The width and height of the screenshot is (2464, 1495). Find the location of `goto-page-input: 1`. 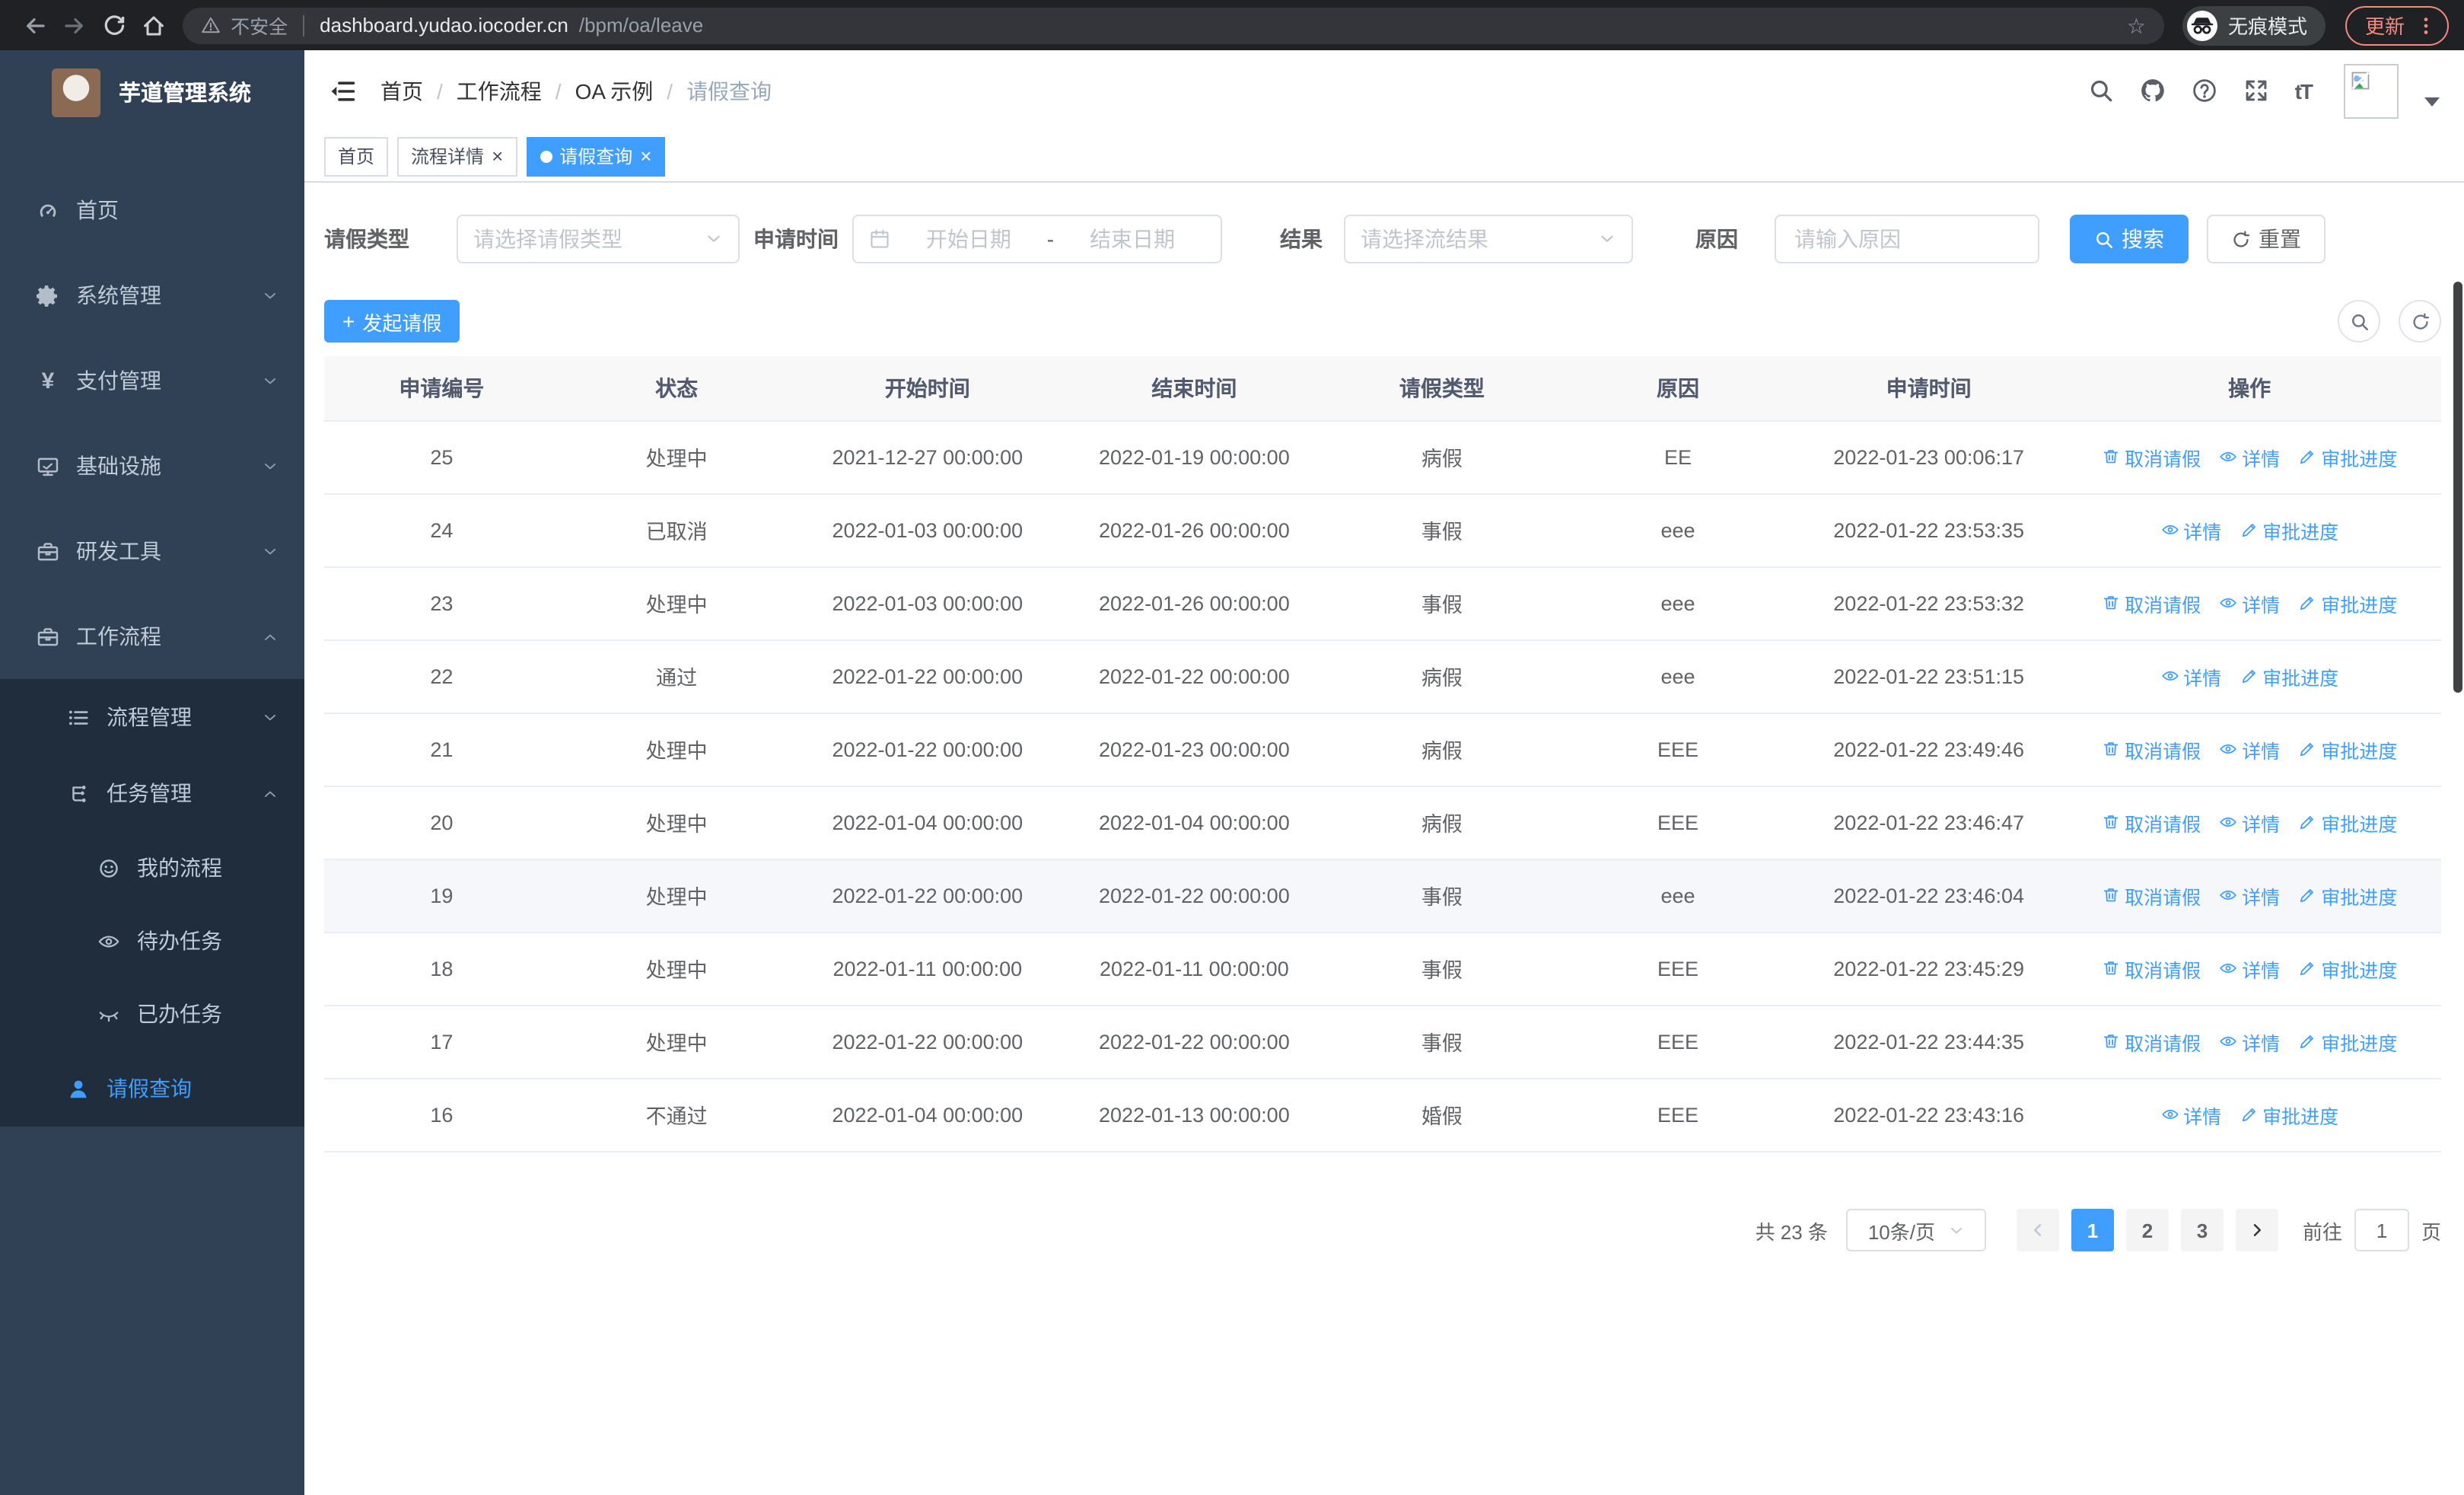

goto-page-input: 1 is located at coordinates (2381, 1230).